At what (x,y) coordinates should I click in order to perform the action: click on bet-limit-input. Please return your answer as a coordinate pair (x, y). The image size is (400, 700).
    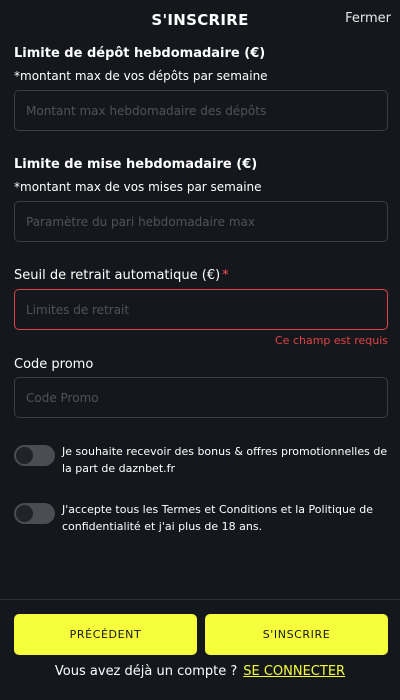
    Looking at the image, I should click on (201, 221).